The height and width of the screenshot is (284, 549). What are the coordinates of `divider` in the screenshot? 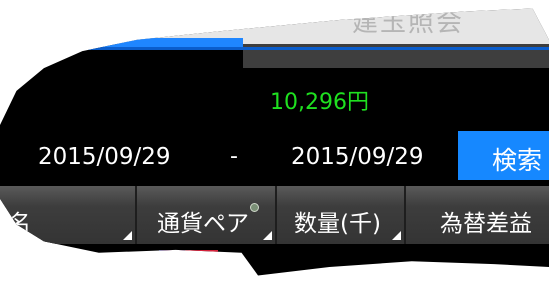 It's located at (274, 48).